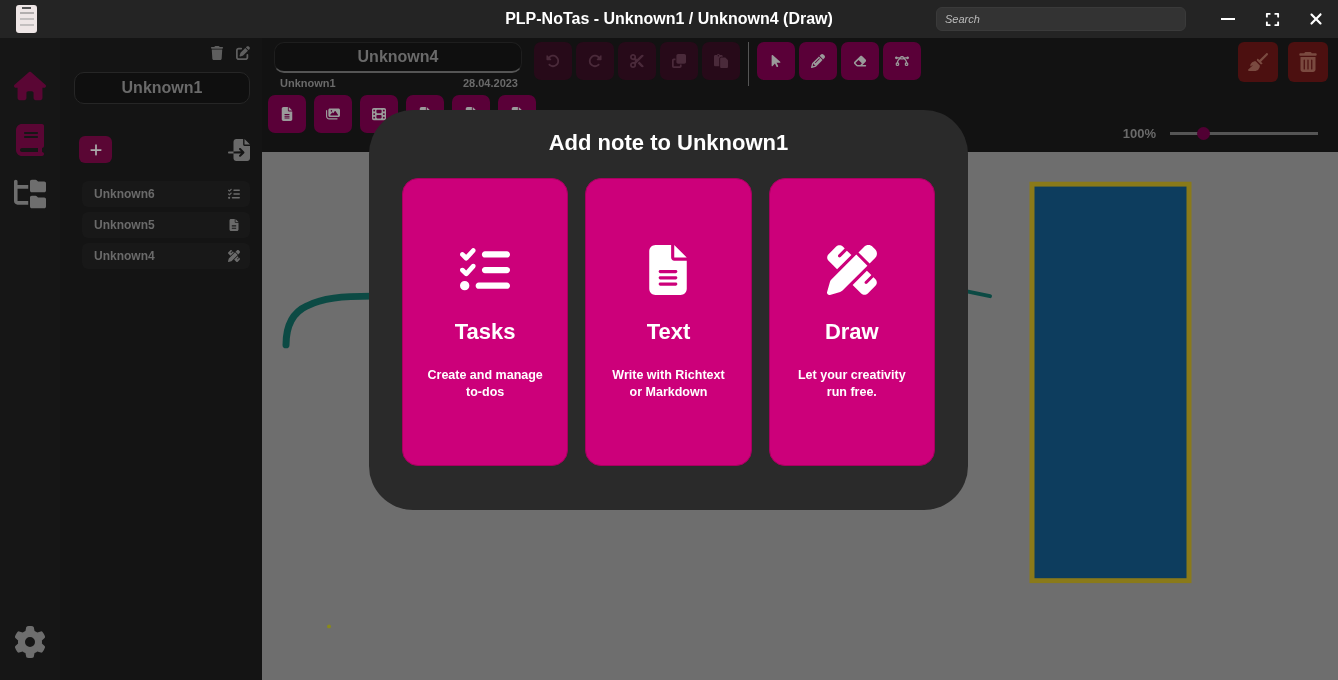  I want to click on pencil-icon, so click(818, 61).